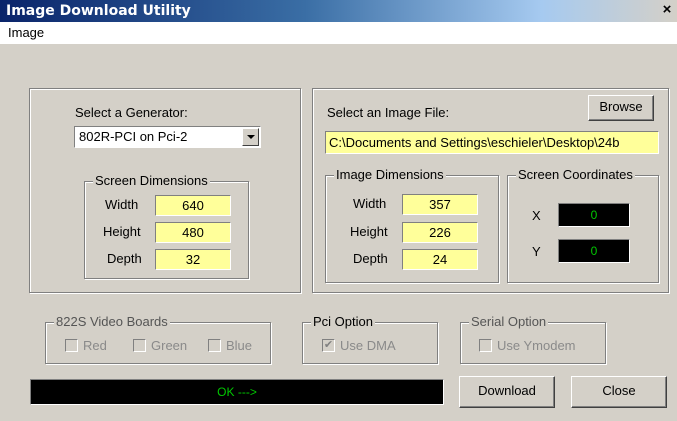 The image size is (677, 421). I want to click on pci-option-legend: Pci Option, so click(343, 321).